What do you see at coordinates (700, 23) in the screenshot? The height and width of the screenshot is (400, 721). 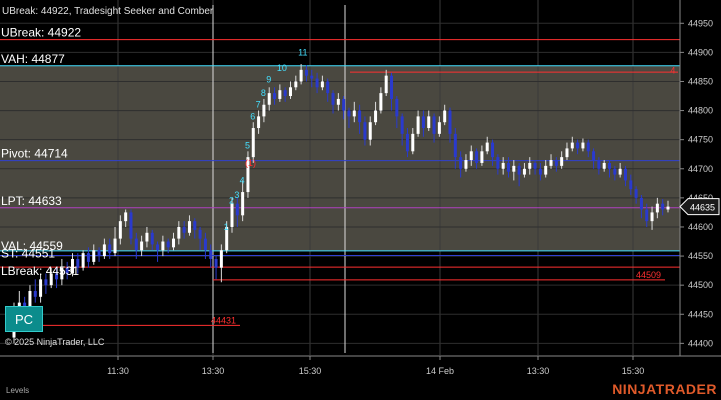 I see `price-tick-label: 44950` at bounding box center [700, 23].